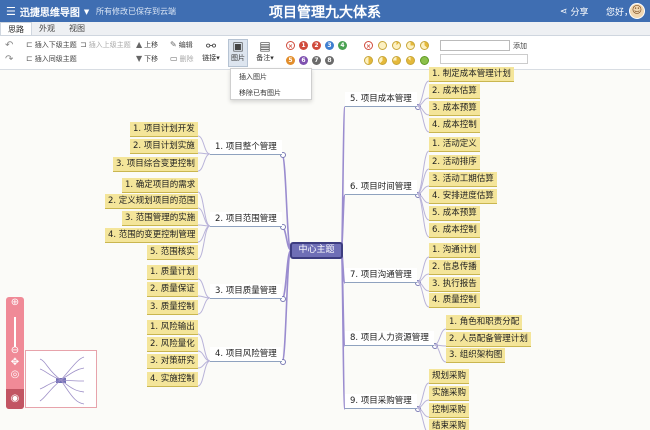 The image size is (650, 430). I want to click on tab-ideas: 思路, so click(16, 28).